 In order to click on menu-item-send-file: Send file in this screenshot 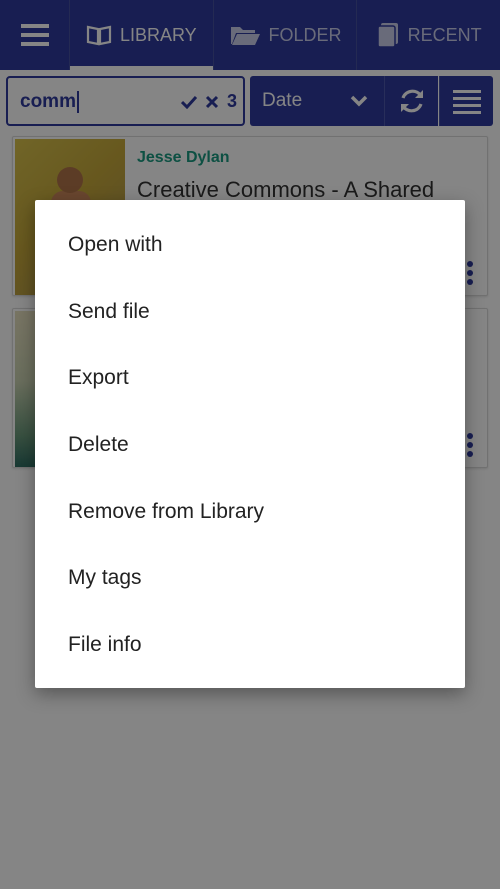, I will do `click(250, 312)`.